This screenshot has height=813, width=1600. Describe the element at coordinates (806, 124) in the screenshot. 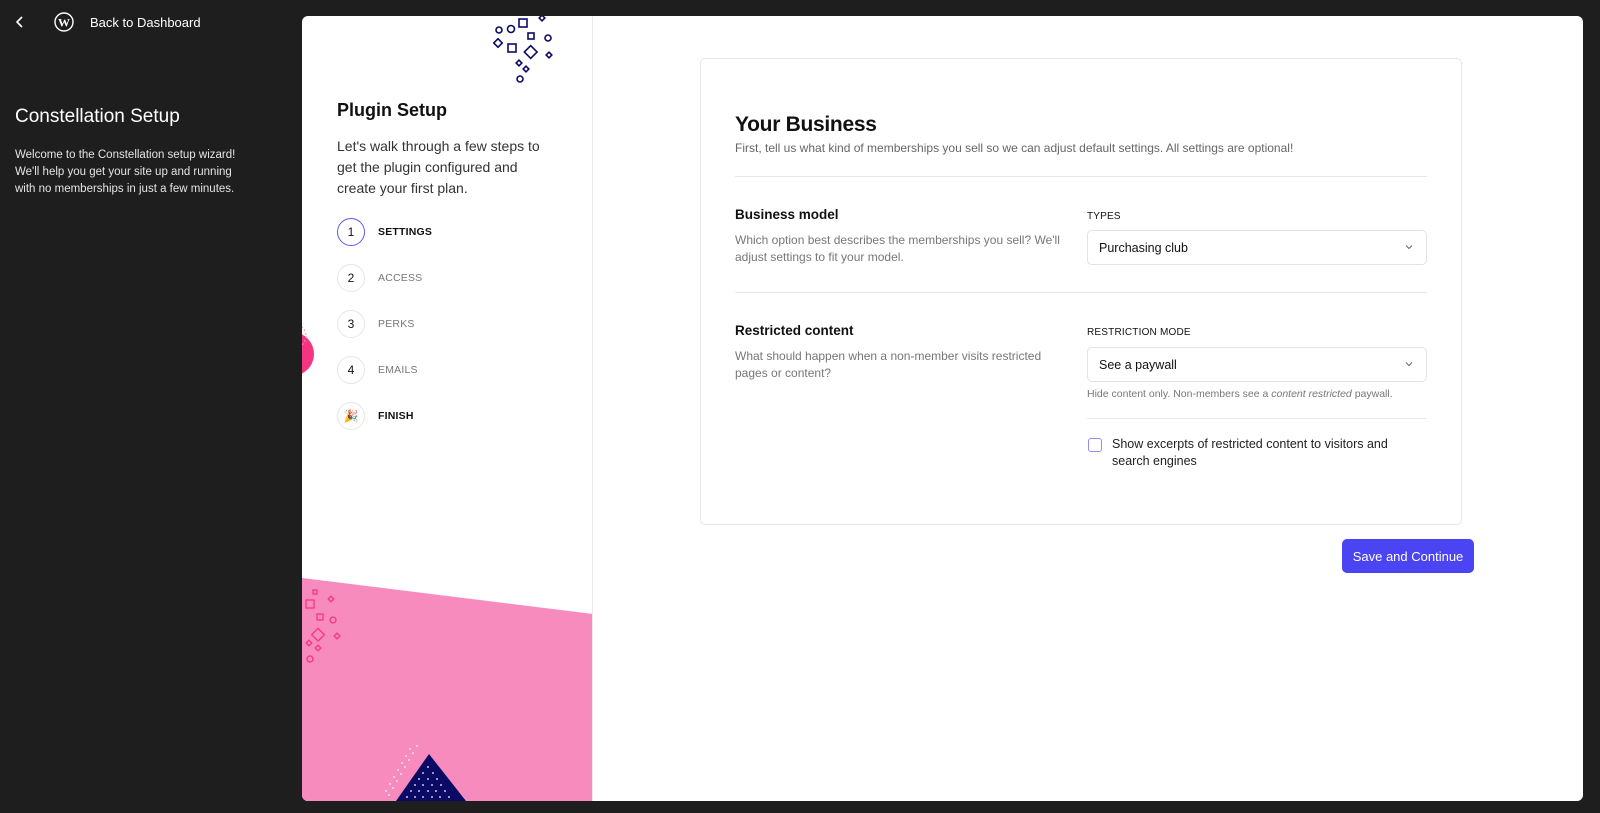

I see `form-title: Your Business` at that location.